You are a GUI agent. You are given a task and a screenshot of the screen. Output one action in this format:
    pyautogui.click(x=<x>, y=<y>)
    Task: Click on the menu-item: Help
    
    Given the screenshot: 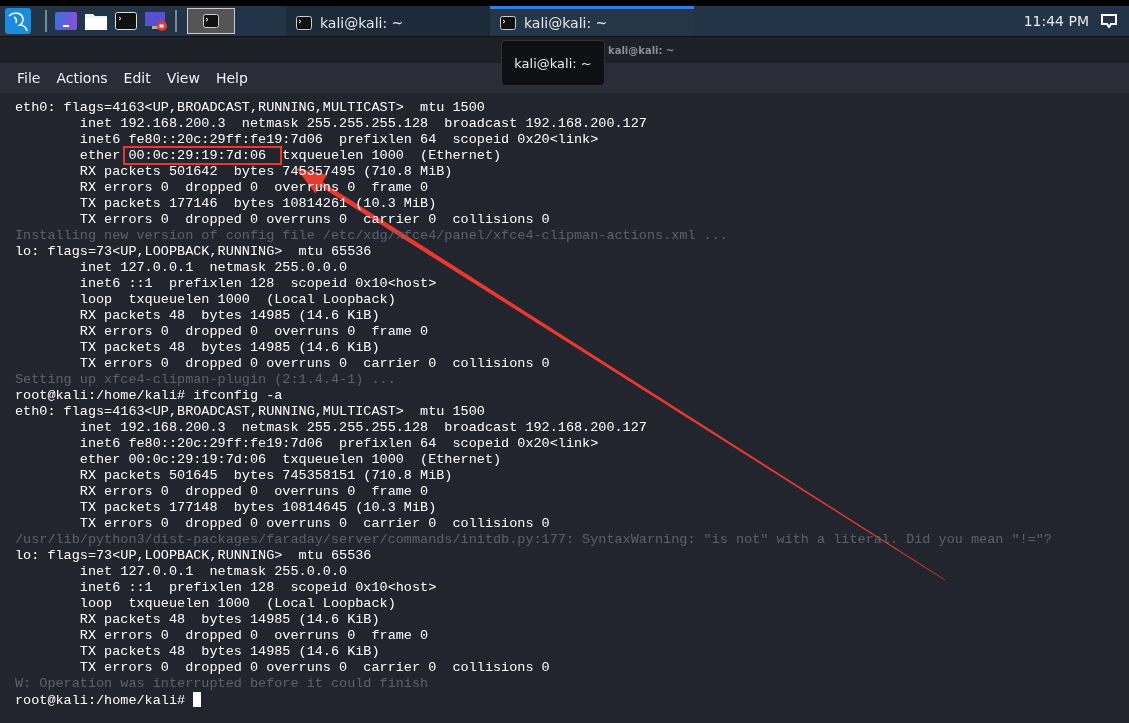 What is the action you would take?
    pyautogui.click(x=231, y=78)
    